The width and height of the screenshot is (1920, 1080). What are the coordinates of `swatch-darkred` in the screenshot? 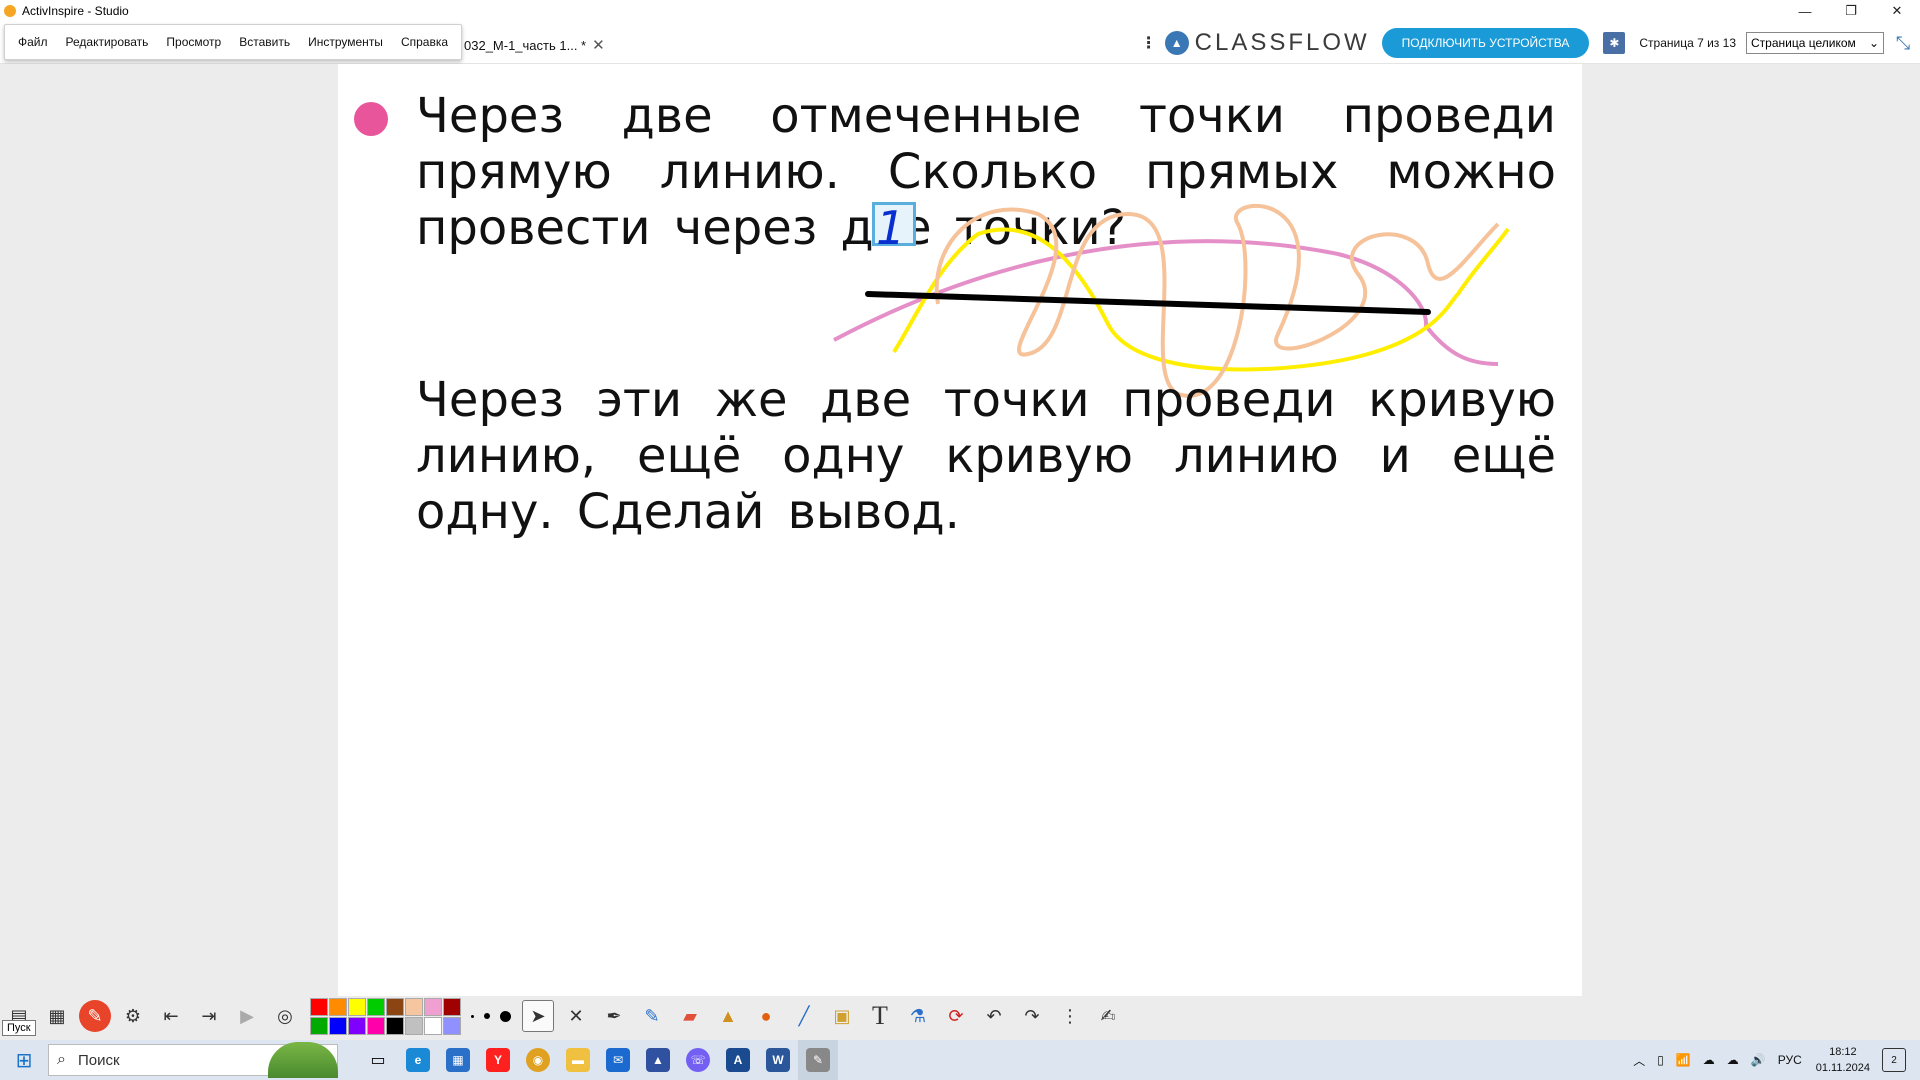 It's located at (452, 1006).